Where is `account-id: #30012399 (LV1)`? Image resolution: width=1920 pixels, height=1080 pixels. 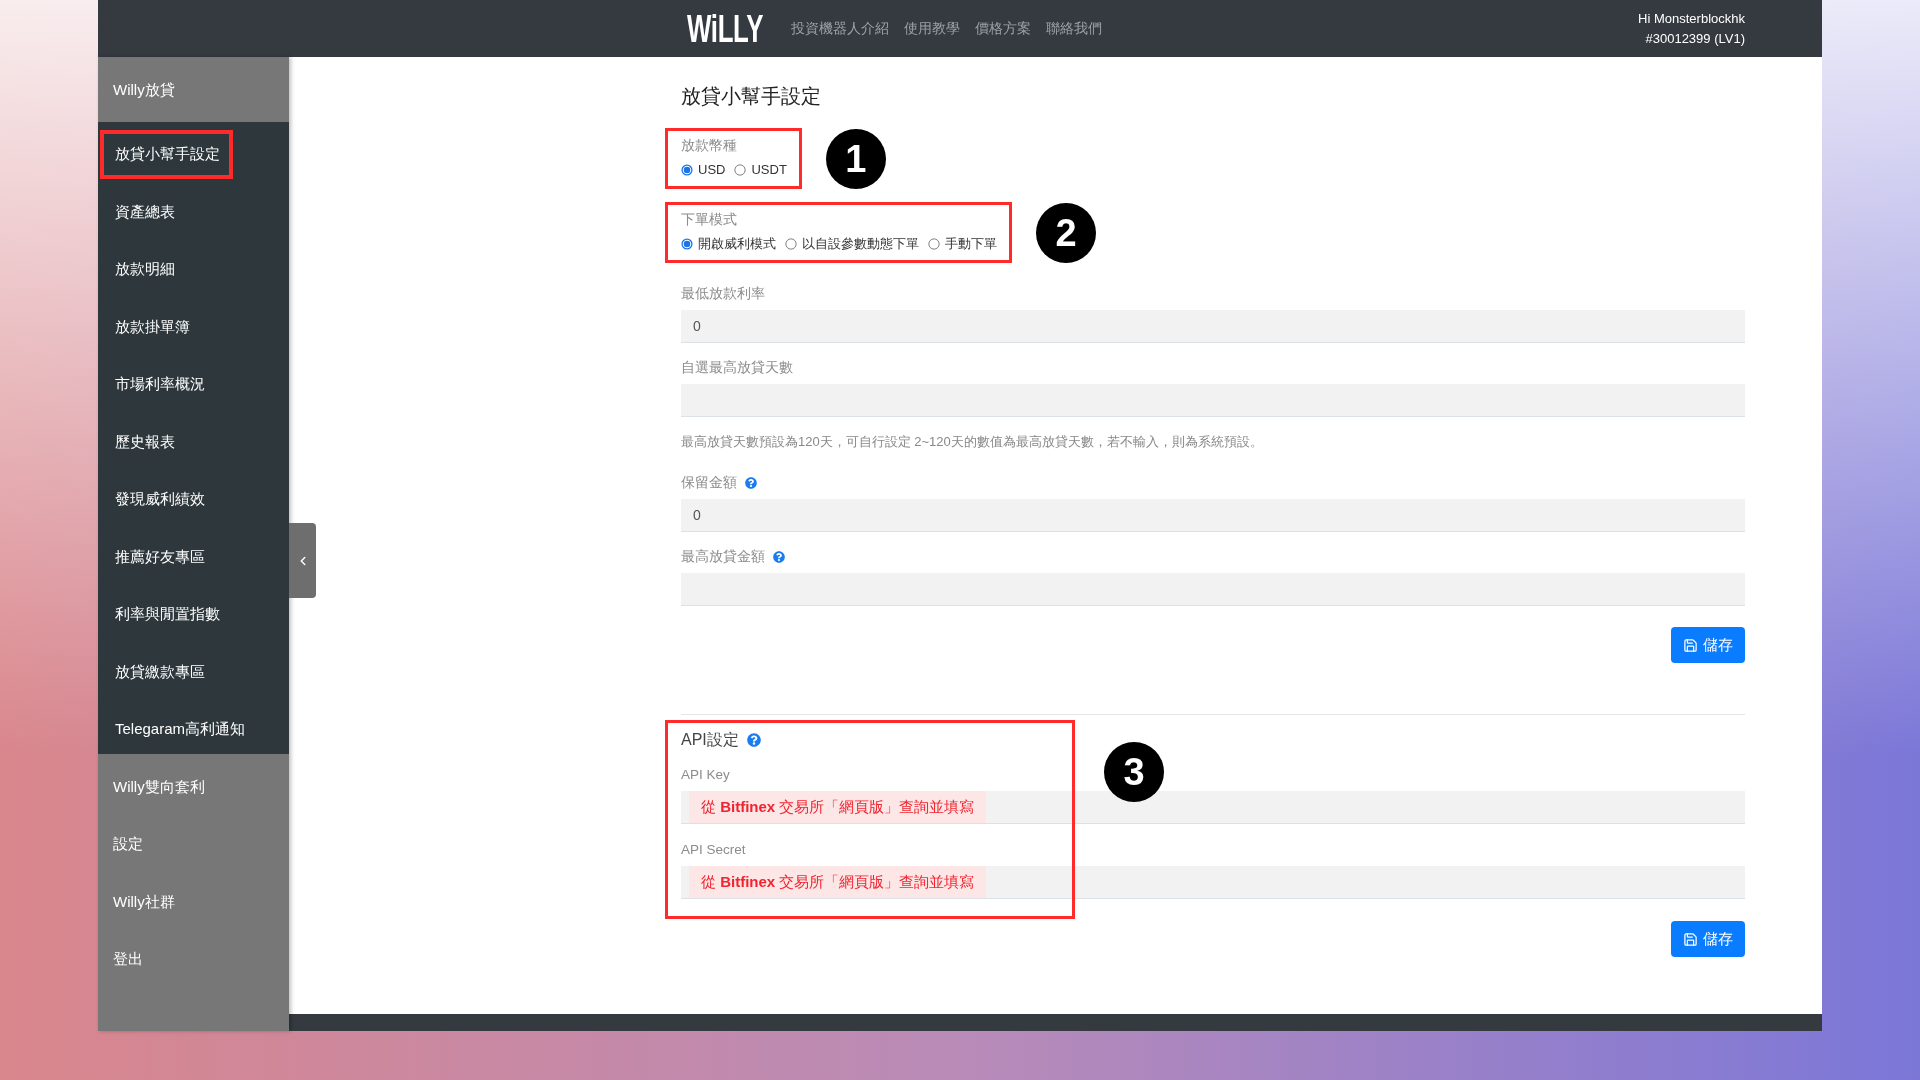
account-id: #30012399 (LV1) is located at coordinates (1695, 38).